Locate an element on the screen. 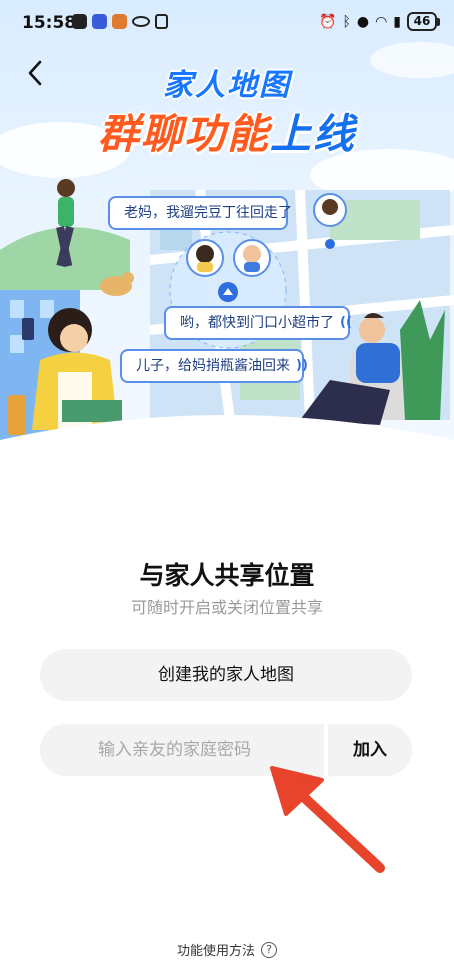 Image resolution: width=454 pixels, height=978 pixels. help-link: 功能使用方法 ? is located at coordinates (227, 949).